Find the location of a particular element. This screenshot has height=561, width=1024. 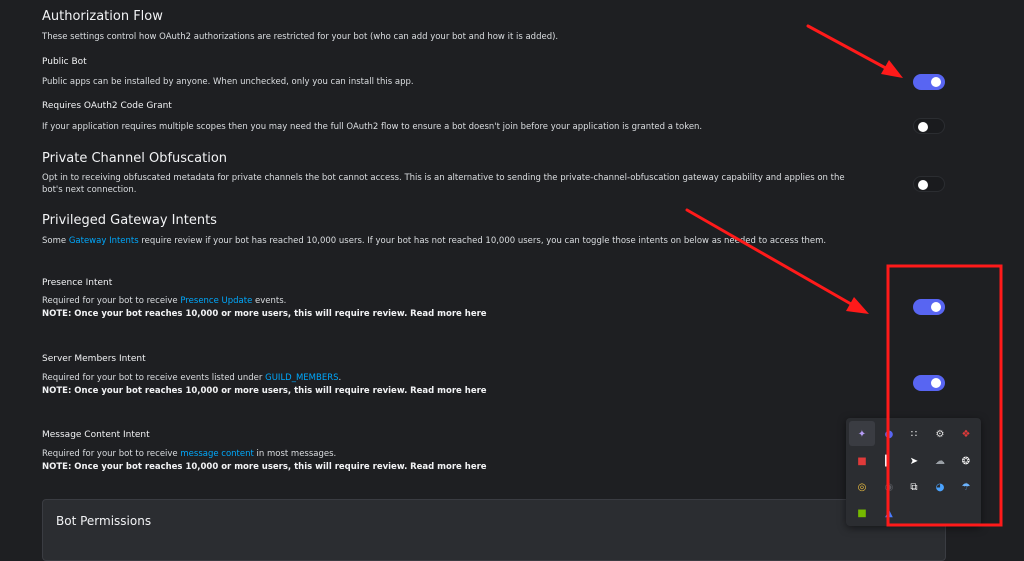

highlight-box is located at coordinates (944, 395).